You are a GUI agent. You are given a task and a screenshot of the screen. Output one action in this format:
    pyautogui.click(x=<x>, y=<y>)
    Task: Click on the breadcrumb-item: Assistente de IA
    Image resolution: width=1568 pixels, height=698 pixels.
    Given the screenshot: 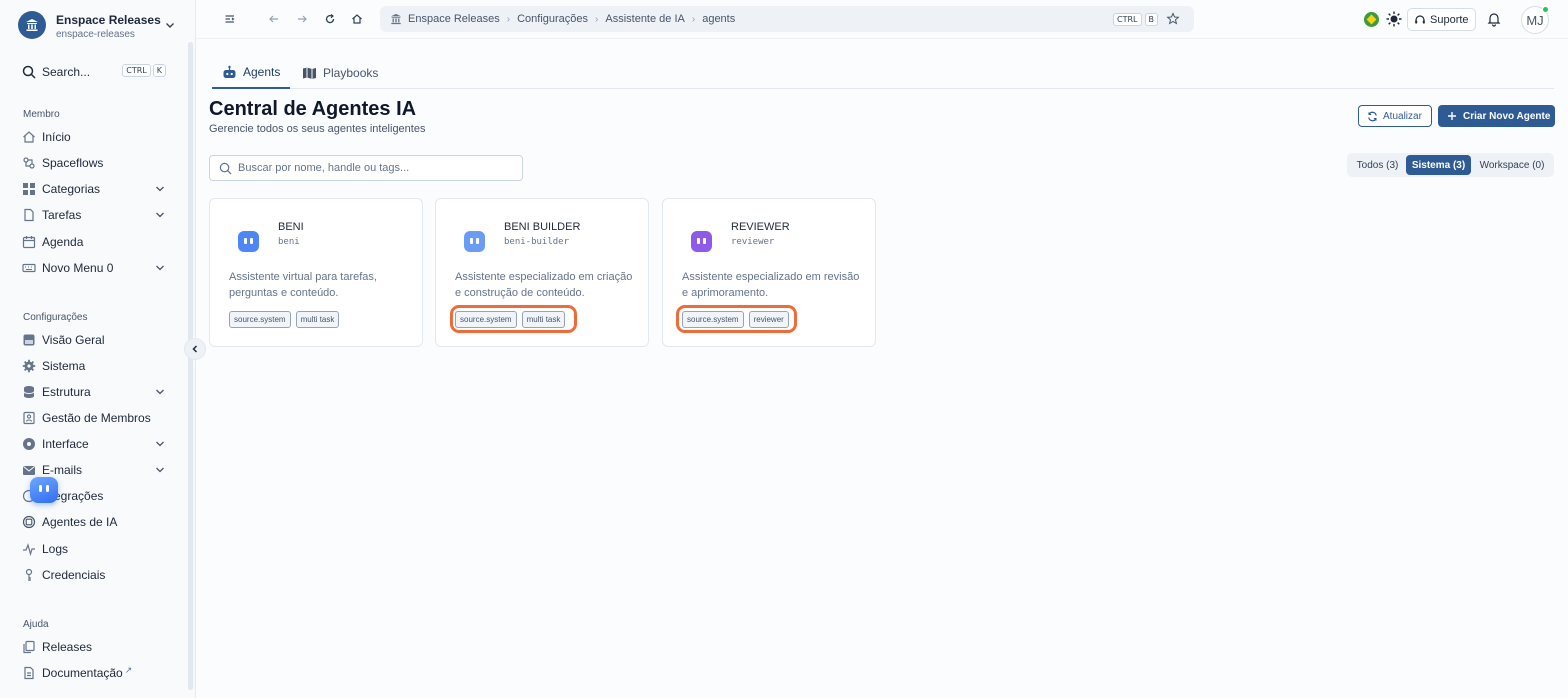 What is the action you would take?
    pyautogui.click(x=645, y=19)
    